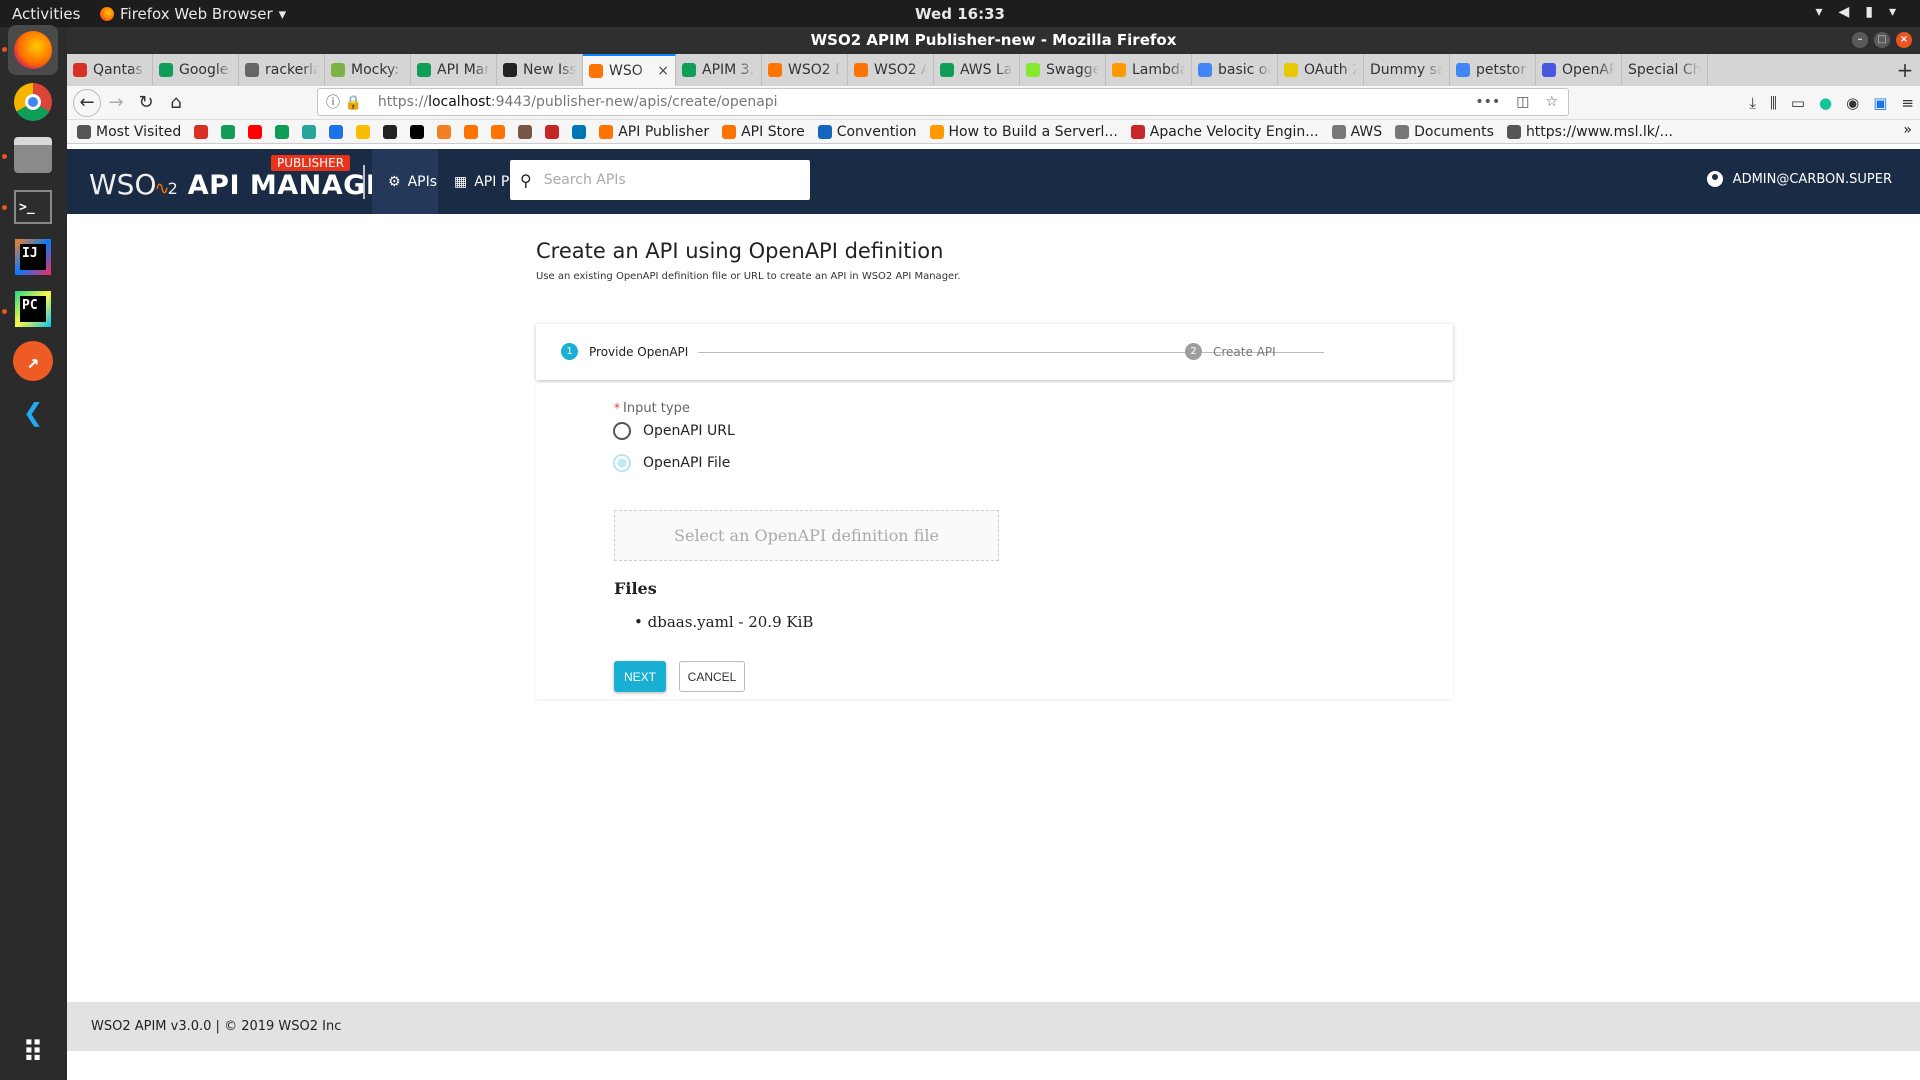 The image size is (1920, 1080). I want to click on dock-vscode: ❮, so click(33, 413).